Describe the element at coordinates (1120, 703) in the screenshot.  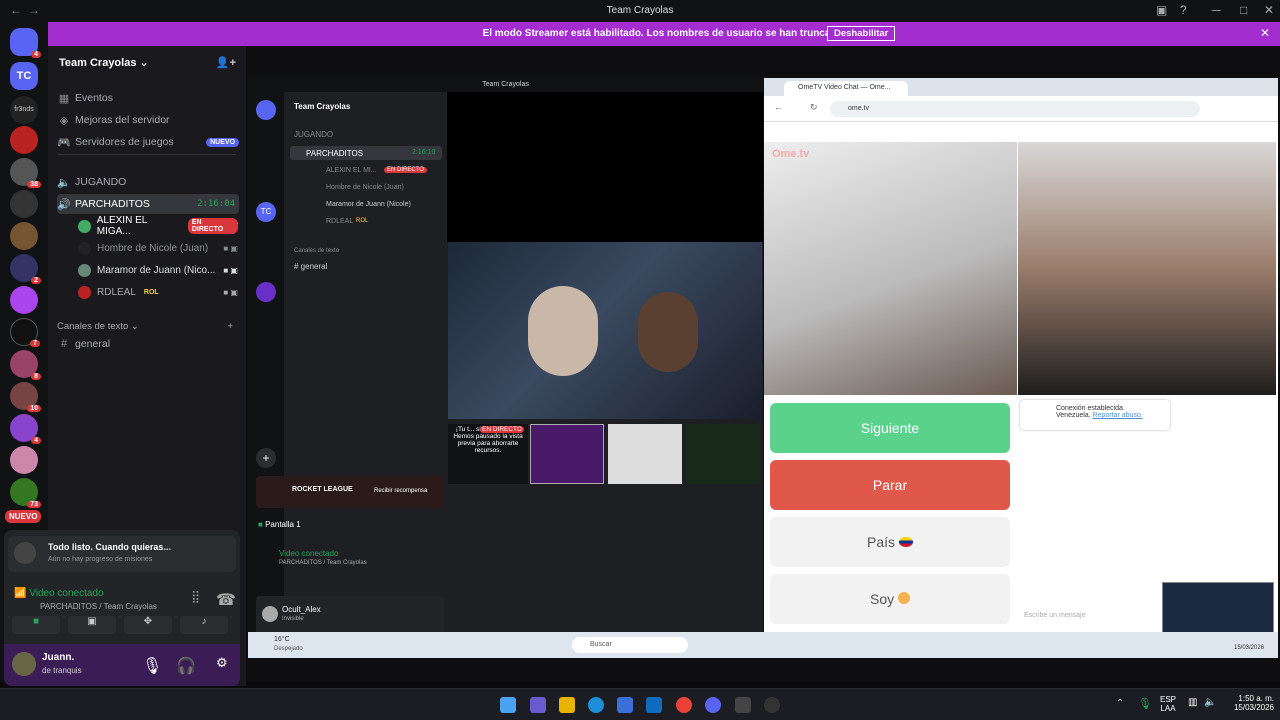
I see `tray-chevron-icon: ⌃` at that location.